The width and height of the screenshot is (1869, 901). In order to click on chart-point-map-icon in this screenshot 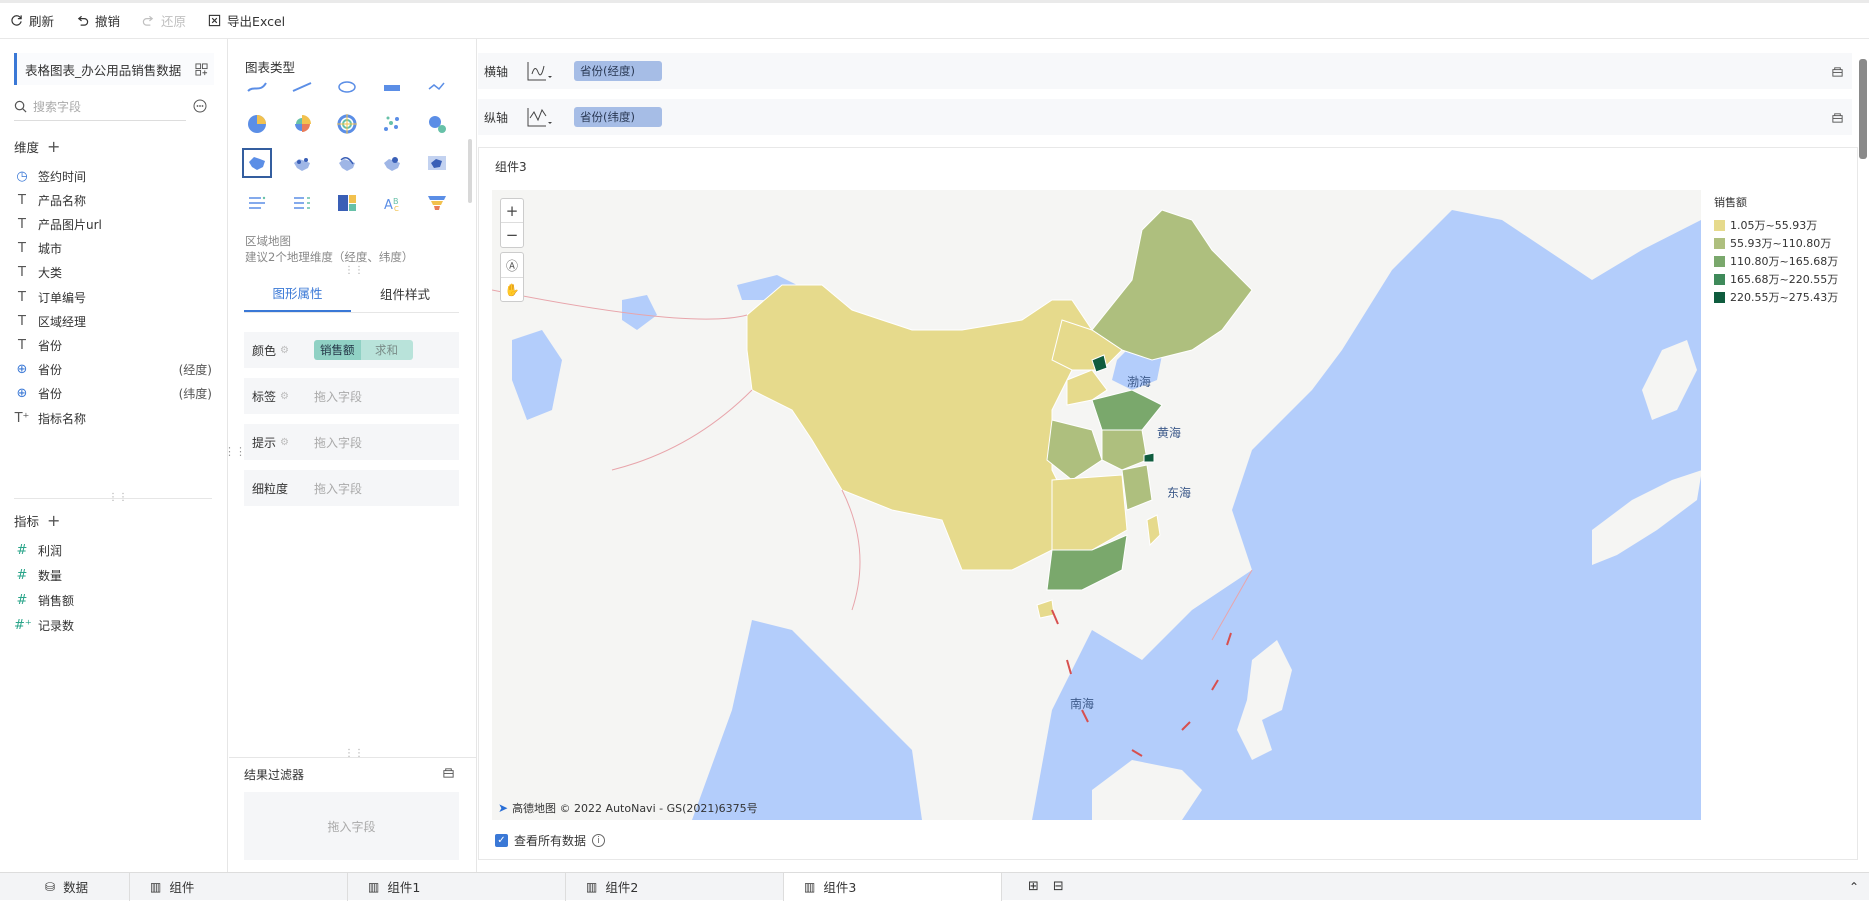, I will do `click(302, 163)`.